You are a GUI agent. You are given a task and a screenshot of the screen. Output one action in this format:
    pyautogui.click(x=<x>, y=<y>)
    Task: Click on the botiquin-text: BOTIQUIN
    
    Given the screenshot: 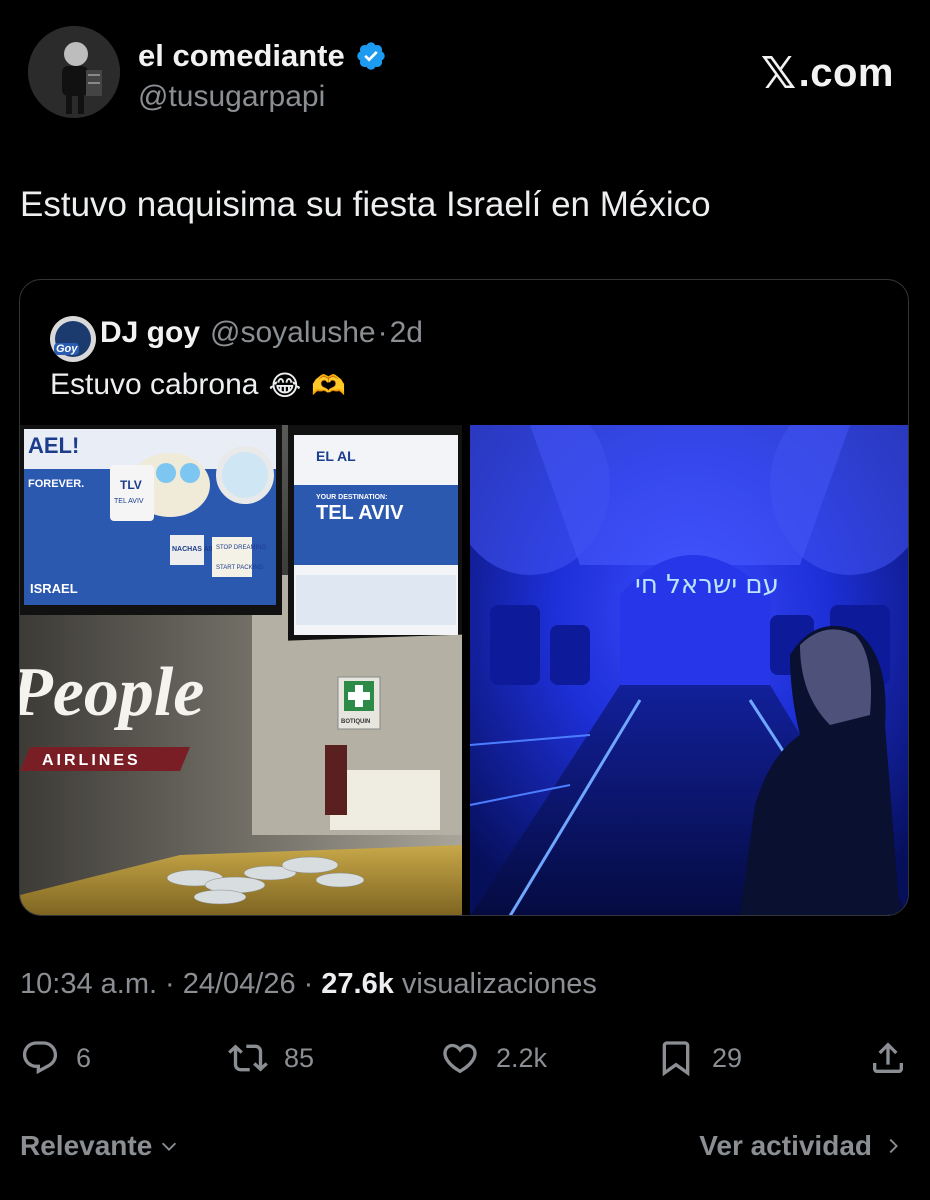 What is the action you would take?
    pyautogui.click(x=355, y=722)
    